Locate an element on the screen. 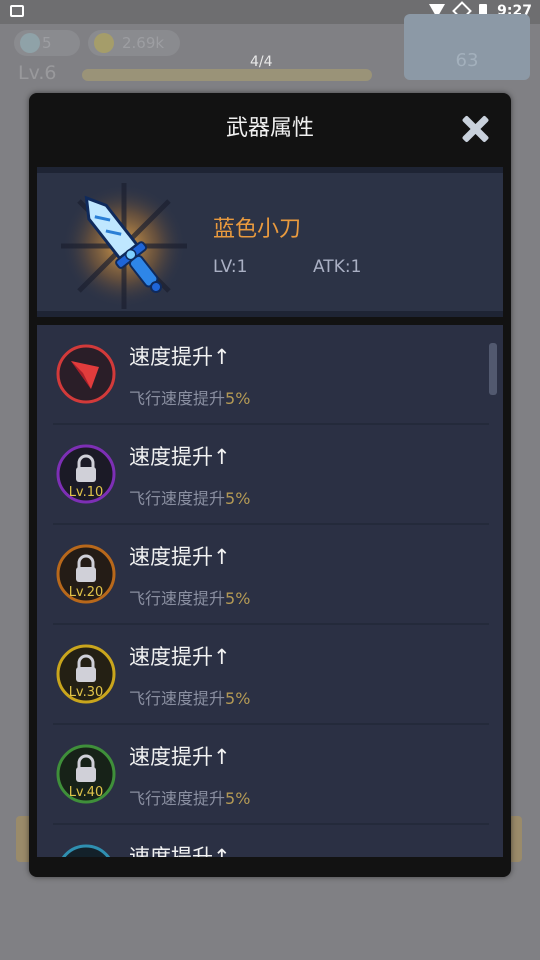 Image resolution: width=540 pixels, height=960 pixels. xp-bar is located at coordinates (227, 75).